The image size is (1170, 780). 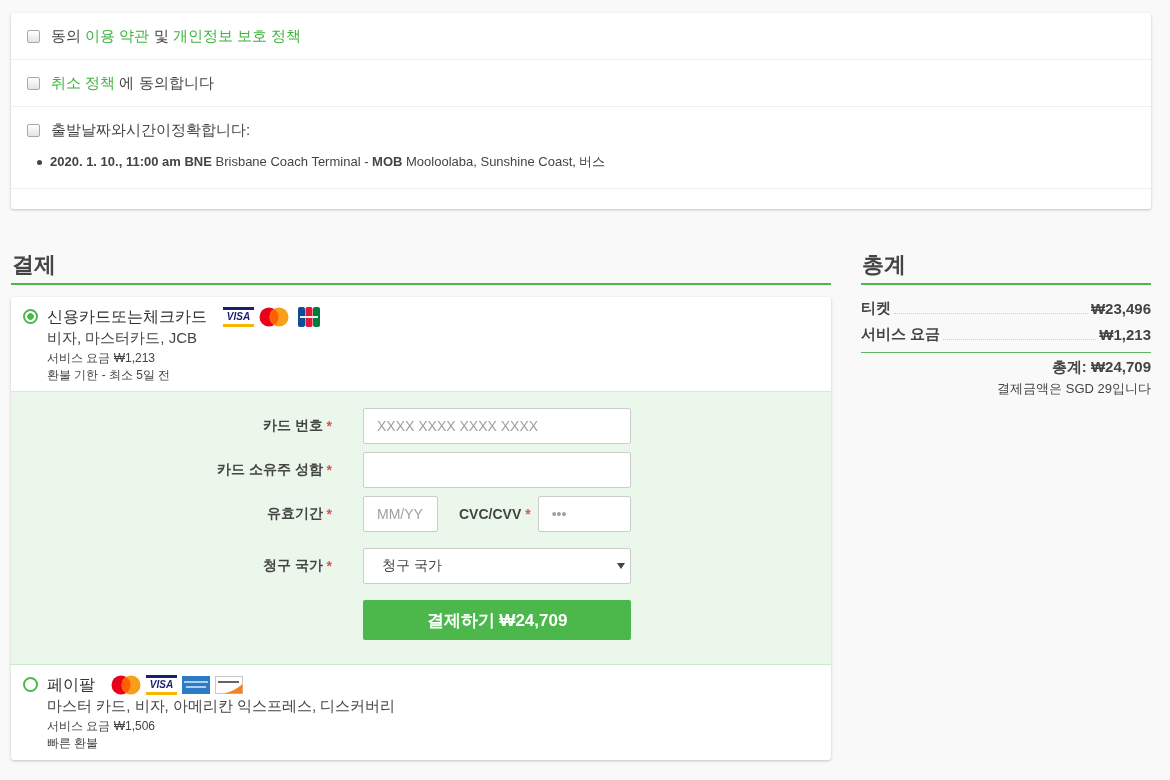 What do you see at coordinates (127, 316) in the screenshot?
I see `method-title: 신용카드또는체크카드` at bounding box center [127, 316].